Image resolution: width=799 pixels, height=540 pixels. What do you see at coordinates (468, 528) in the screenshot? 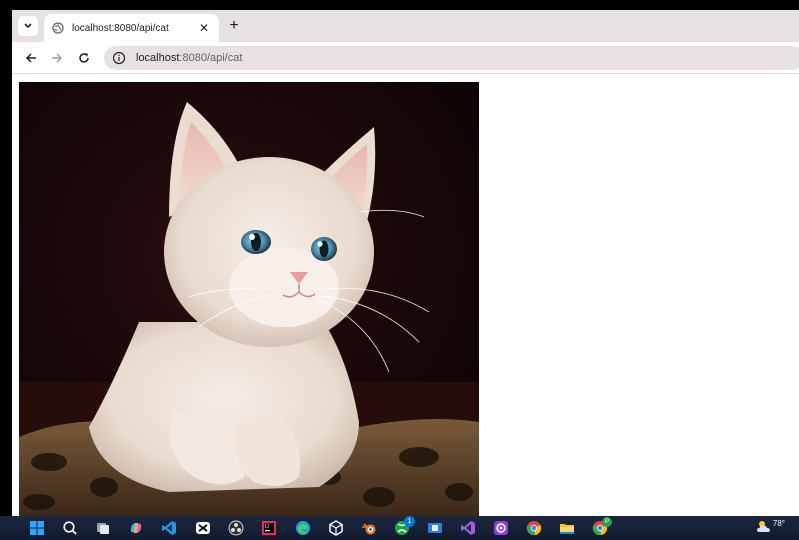
I see `visual-studio-icon` at bounding box center [468, 528].